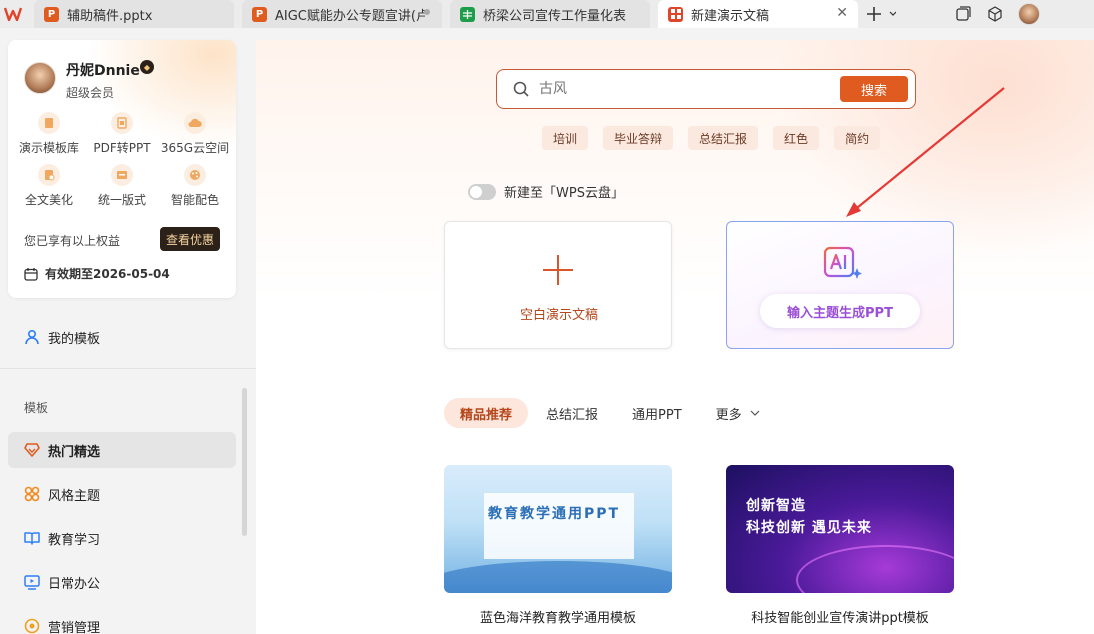  Describe the element at coordinates (13, 14) in the screenshot. I see `wps-logo-icon` at that location.